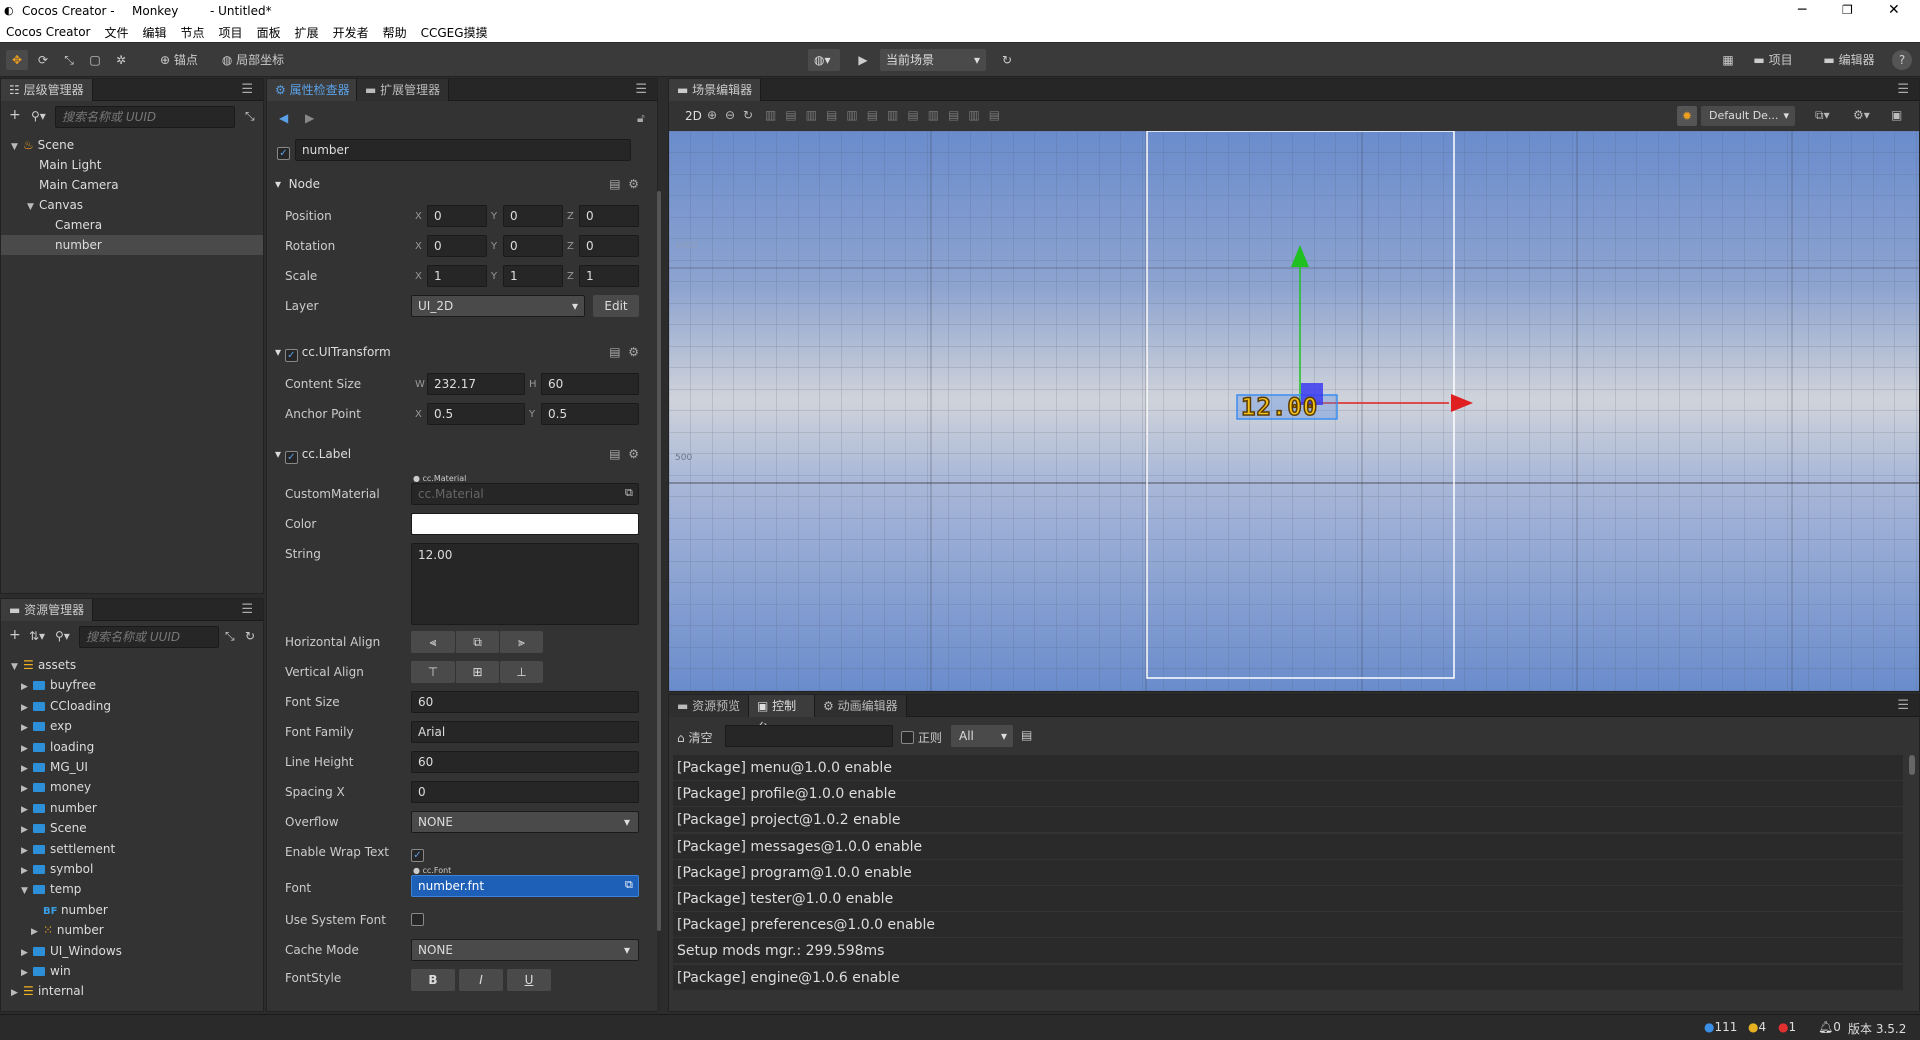 Image resolution: width=1920 pixels, height=1040 pixels. I want to click on console-filter-input, so click(809, 736).